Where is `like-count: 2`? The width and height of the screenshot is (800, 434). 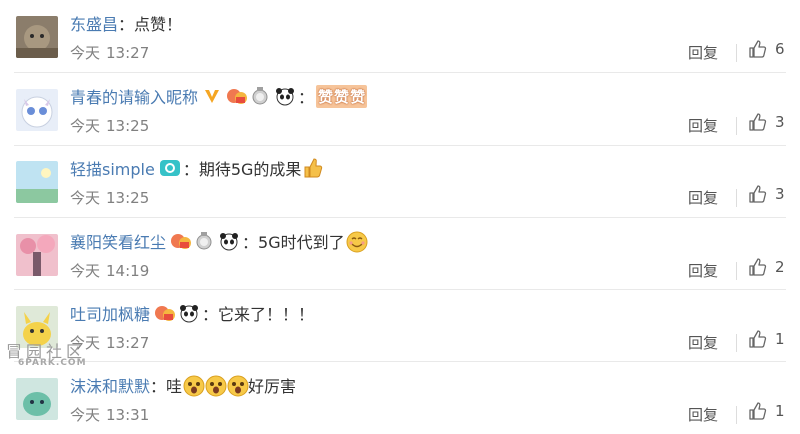 like-count: 2 is located at coordinates (780, 267).